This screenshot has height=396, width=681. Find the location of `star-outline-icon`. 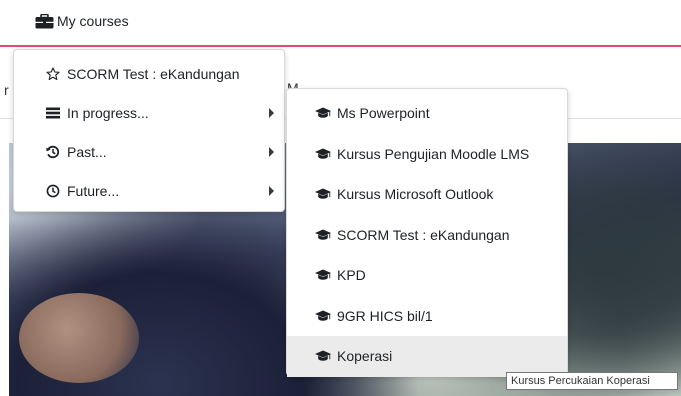

star-outline-icon is located at coordinates (53, 73).